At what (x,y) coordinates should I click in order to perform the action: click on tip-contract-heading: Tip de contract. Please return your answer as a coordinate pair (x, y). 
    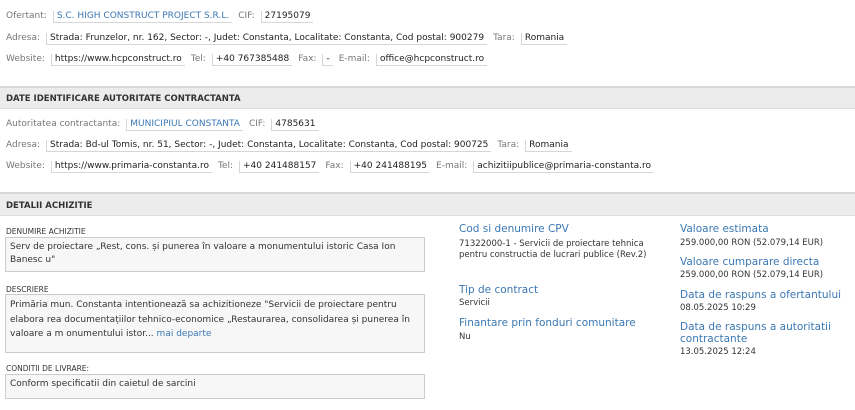
    Looking at the image, I should click on (499, 290).